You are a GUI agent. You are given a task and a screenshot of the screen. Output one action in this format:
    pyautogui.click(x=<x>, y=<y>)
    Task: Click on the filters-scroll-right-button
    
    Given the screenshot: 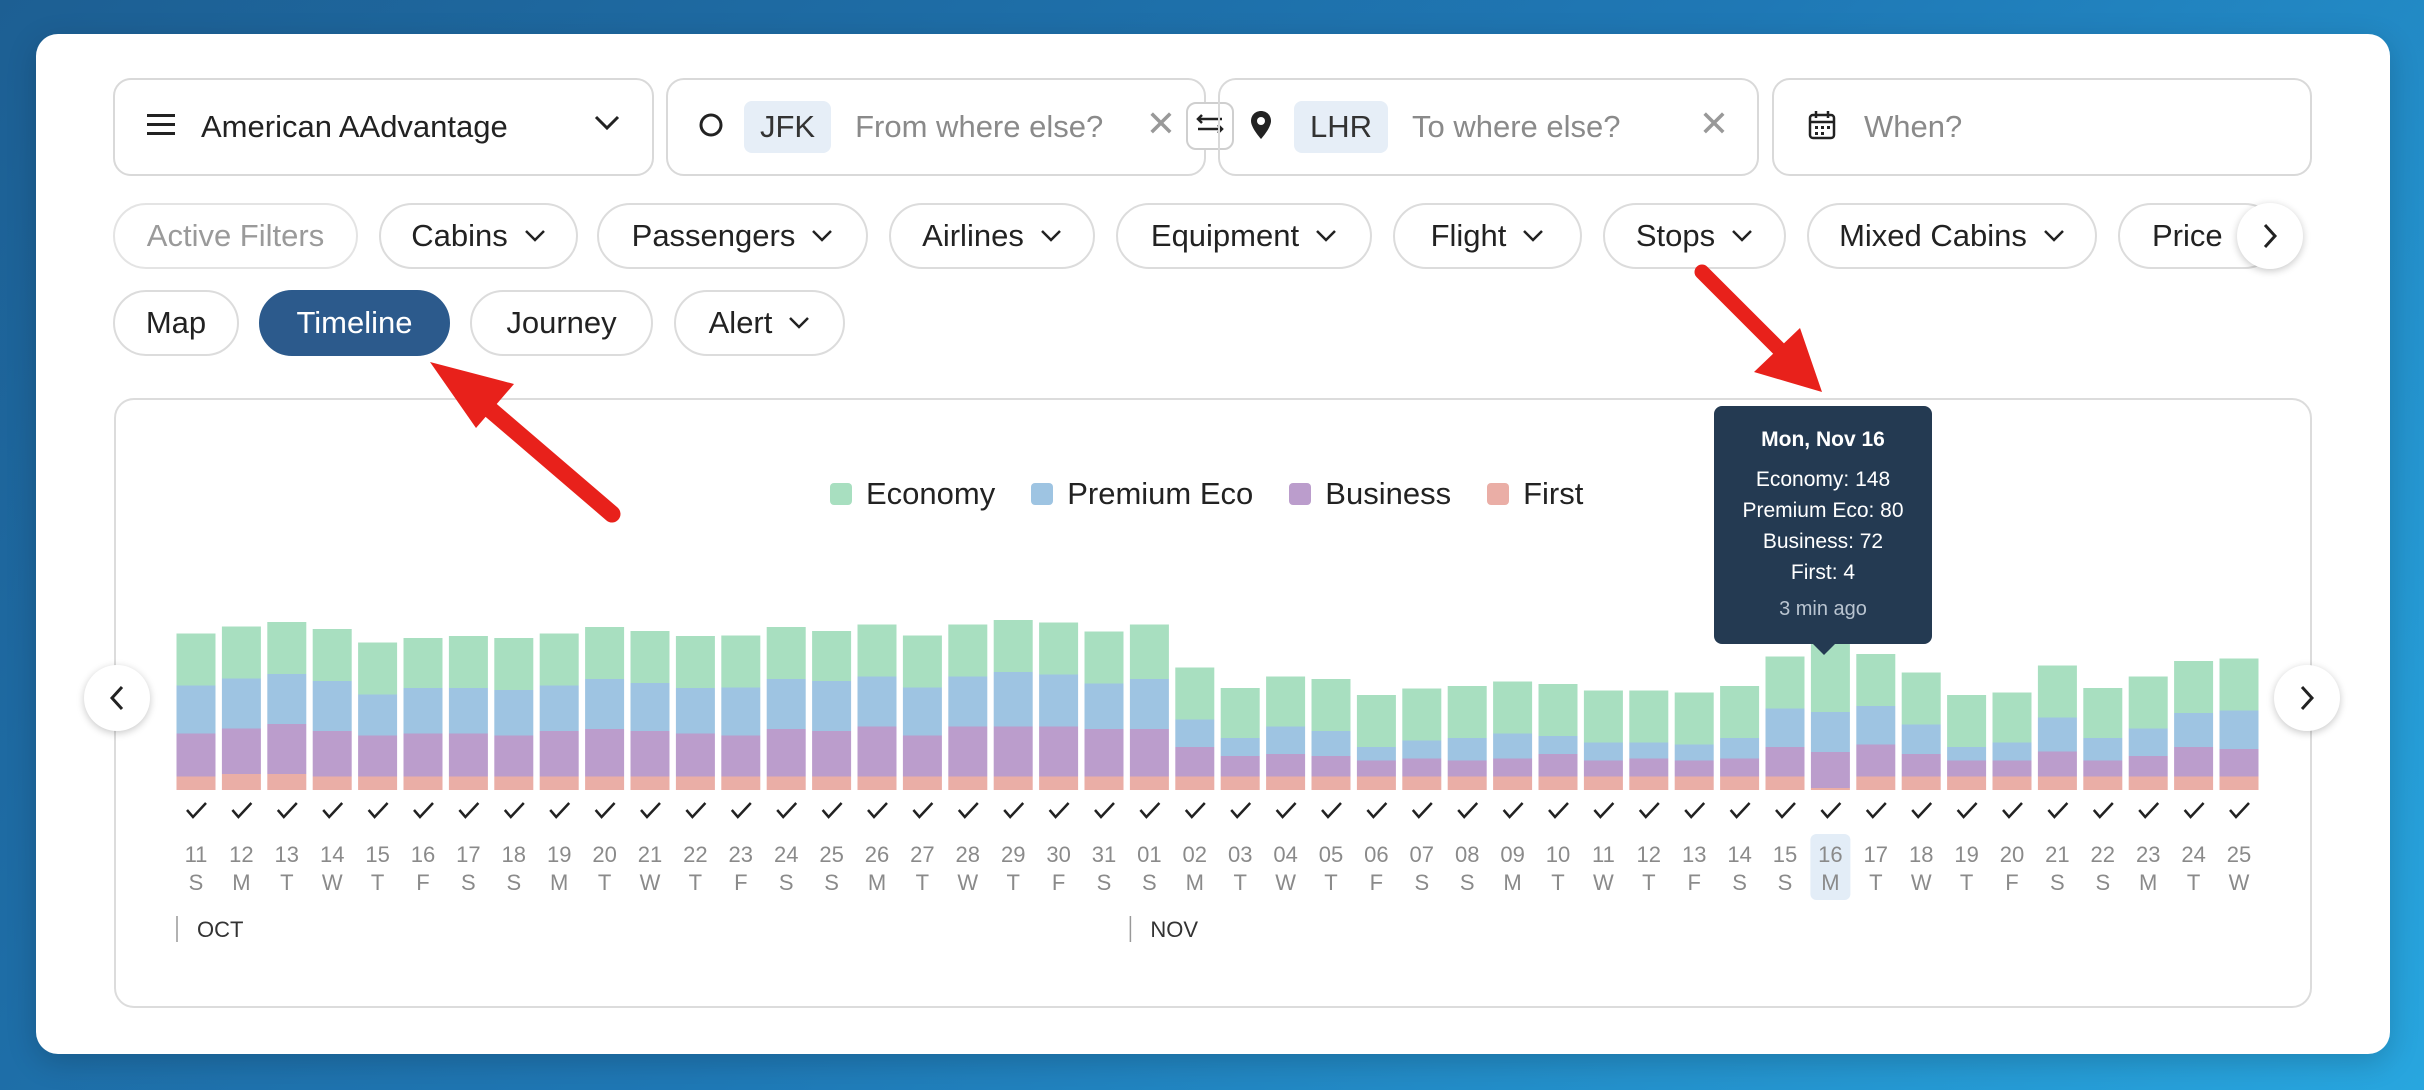 What is the action you would take?
    pyautogui.click(x=2270, y=236)
    